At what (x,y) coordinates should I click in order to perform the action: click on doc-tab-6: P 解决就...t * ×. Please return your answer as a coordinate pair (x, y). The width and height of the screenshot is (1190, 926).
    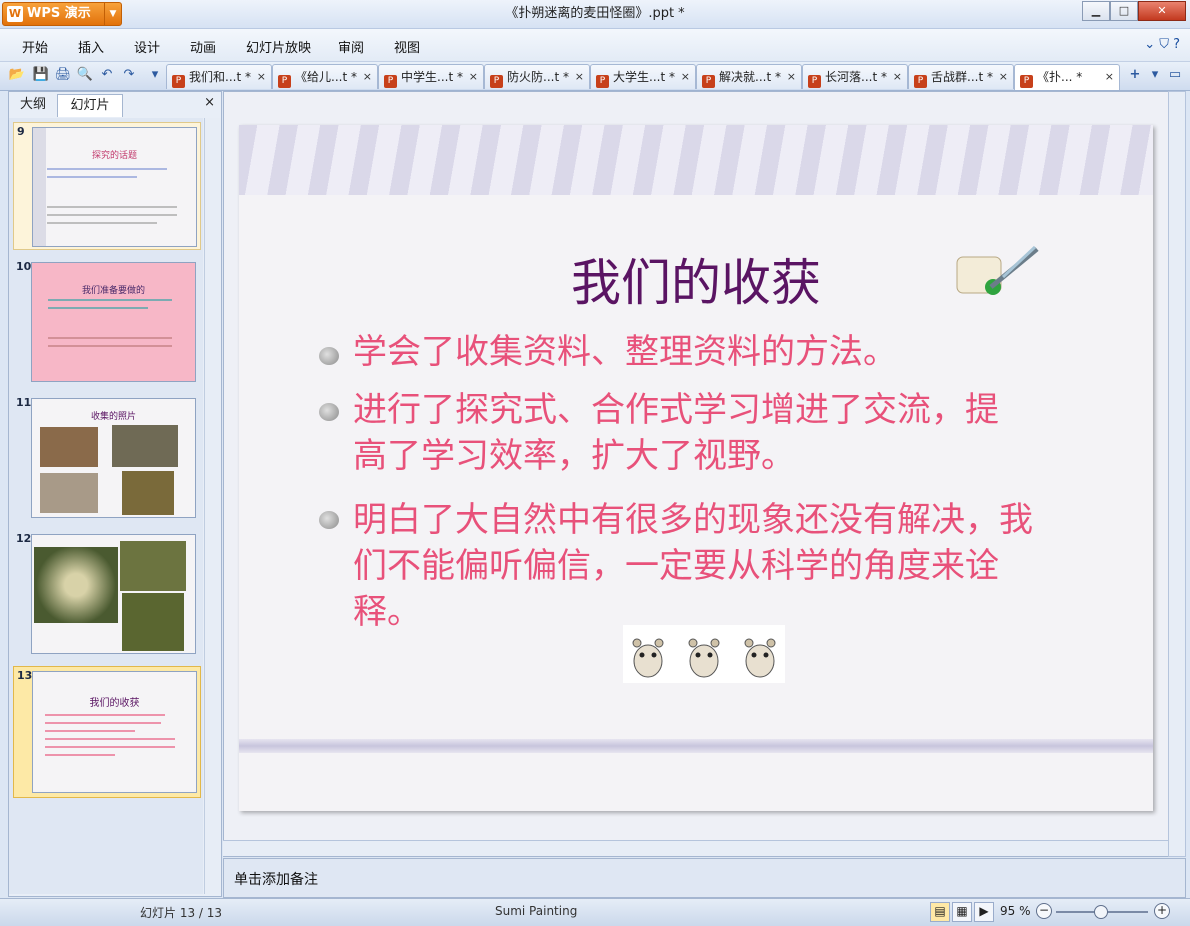
    Looking at the image, I should click on (749, 76).